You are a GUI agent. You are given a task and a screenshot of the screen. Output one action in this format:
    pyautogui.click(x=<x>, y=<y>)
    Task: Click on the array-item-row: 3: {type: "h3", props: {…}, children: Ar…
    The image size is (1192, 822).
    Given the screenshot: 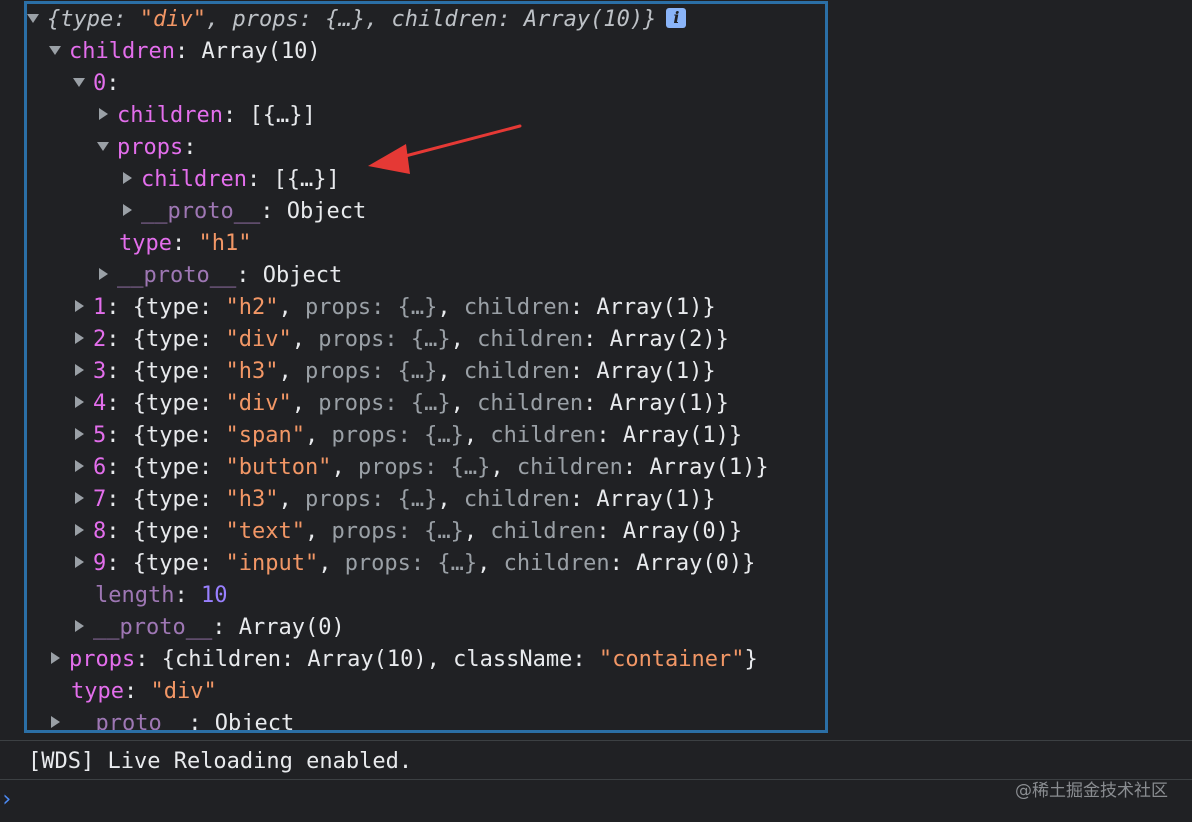 What is the action you would take?
    pyautogui.click(x=394, y=372)
    